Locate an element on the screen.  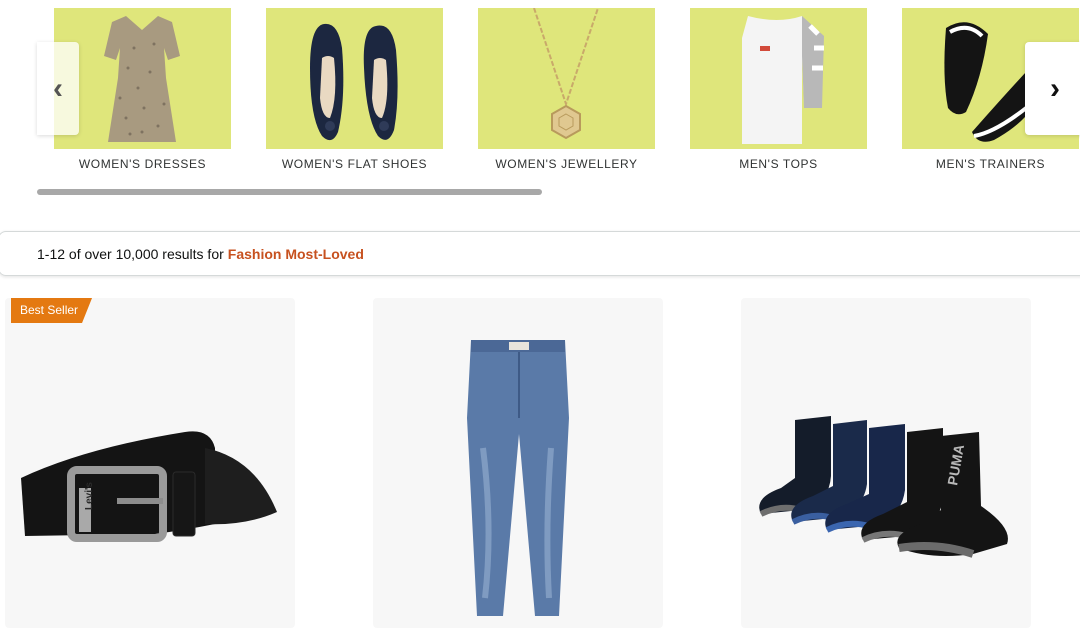
chevron-left-icon: ‹ is located at coordinates (58, 88).